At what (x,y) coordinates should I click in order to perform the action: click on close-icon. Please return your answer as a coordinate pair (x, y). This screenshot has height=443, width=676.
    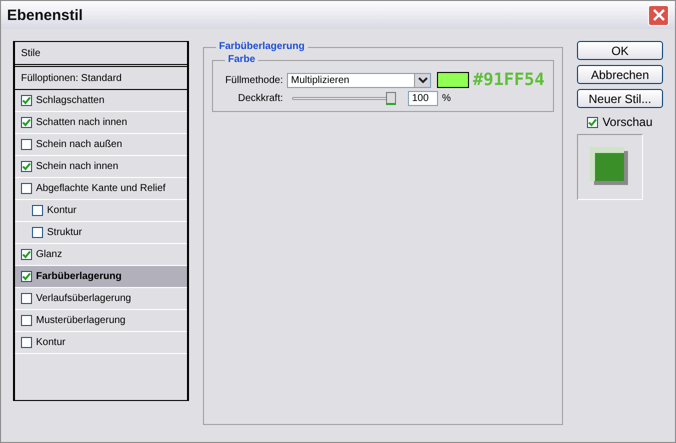
    Looking at the image, I should click on (658, 15).